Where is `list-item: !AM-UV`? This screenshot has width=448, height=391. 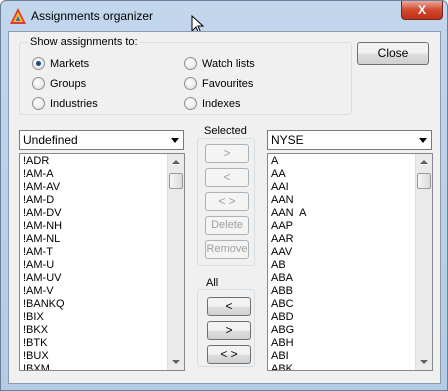
list-item: !AM-UV is located at coordinates (103, 278).